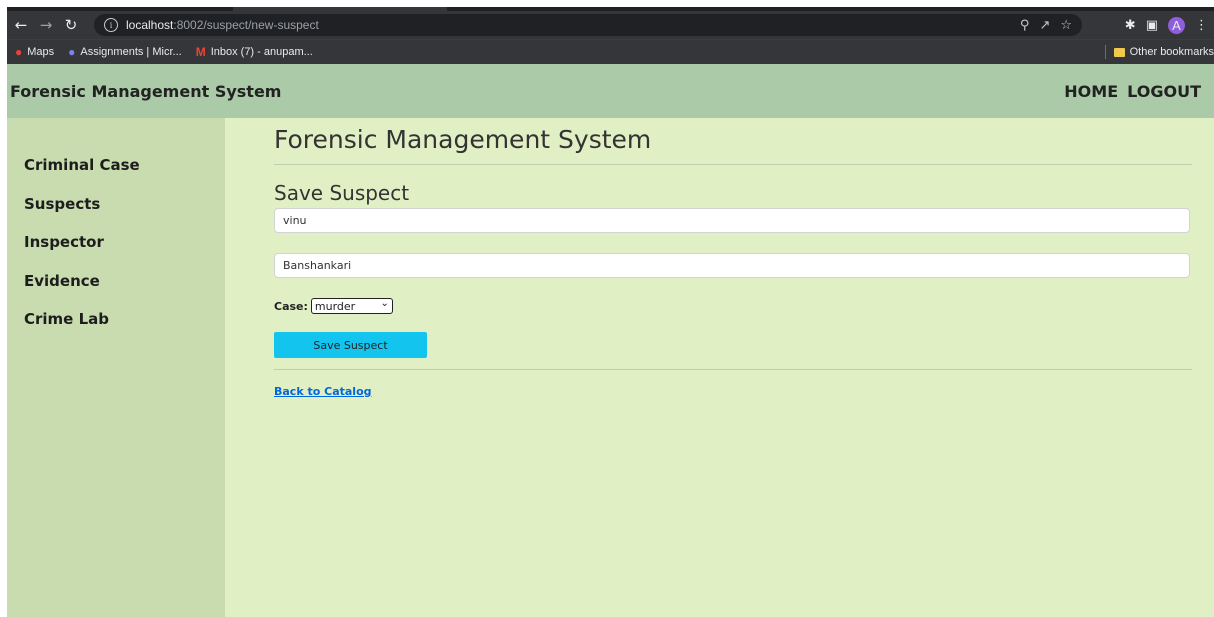 This screenshot has height=617, width=1214. I want to click on header-nav: HOME LOGOUT, so click(1128, 91).